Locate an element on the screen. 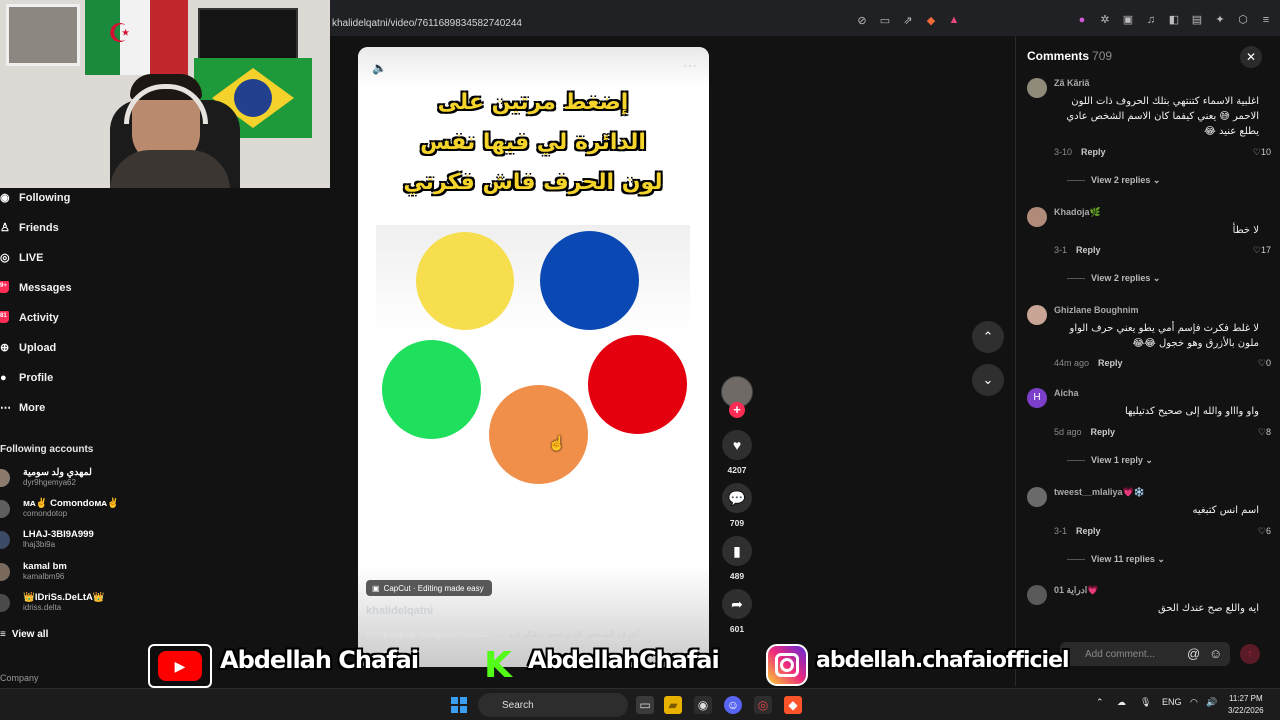  wallet-icon: ▤ is located at coordinates (1197, 20).